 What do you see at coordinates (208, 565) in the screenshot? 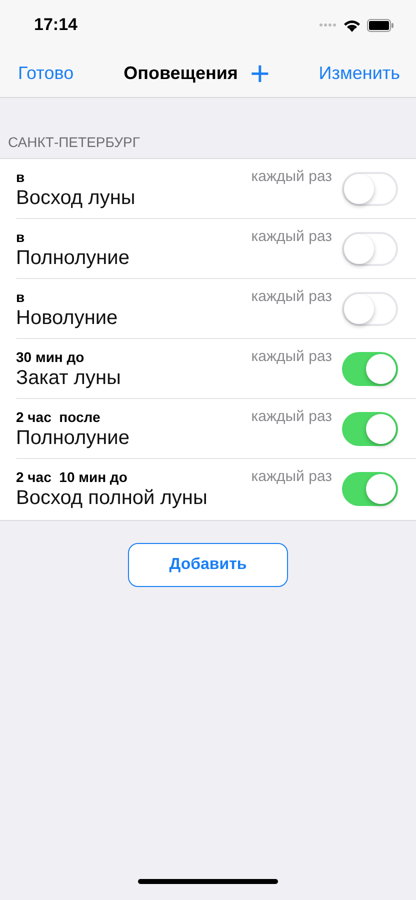
I see `add-button: Добавить` at bounding box center [208, 565].